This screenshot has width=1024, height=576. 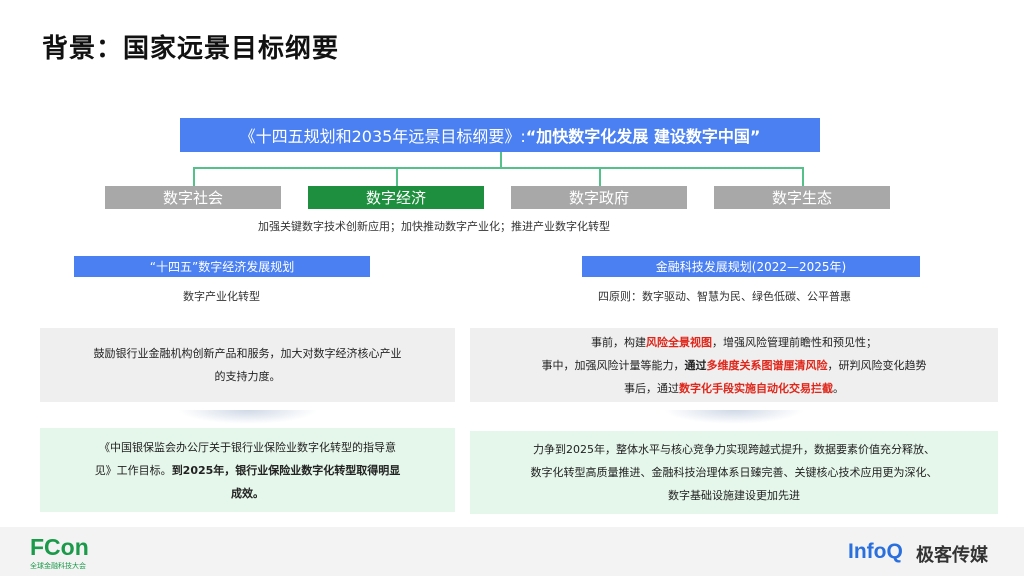 What do you see at coordinates (248, 417) in the screenshot?
I see `left-flow-arrow` at bounding box center [248, 417].